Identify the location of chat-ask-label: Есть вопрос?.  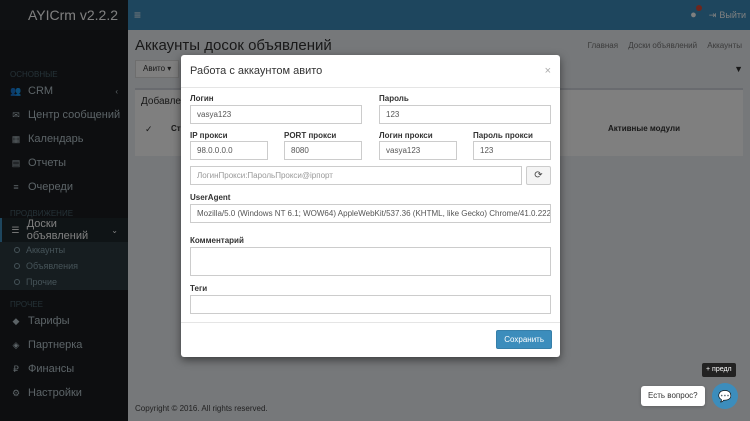
(673, 396).